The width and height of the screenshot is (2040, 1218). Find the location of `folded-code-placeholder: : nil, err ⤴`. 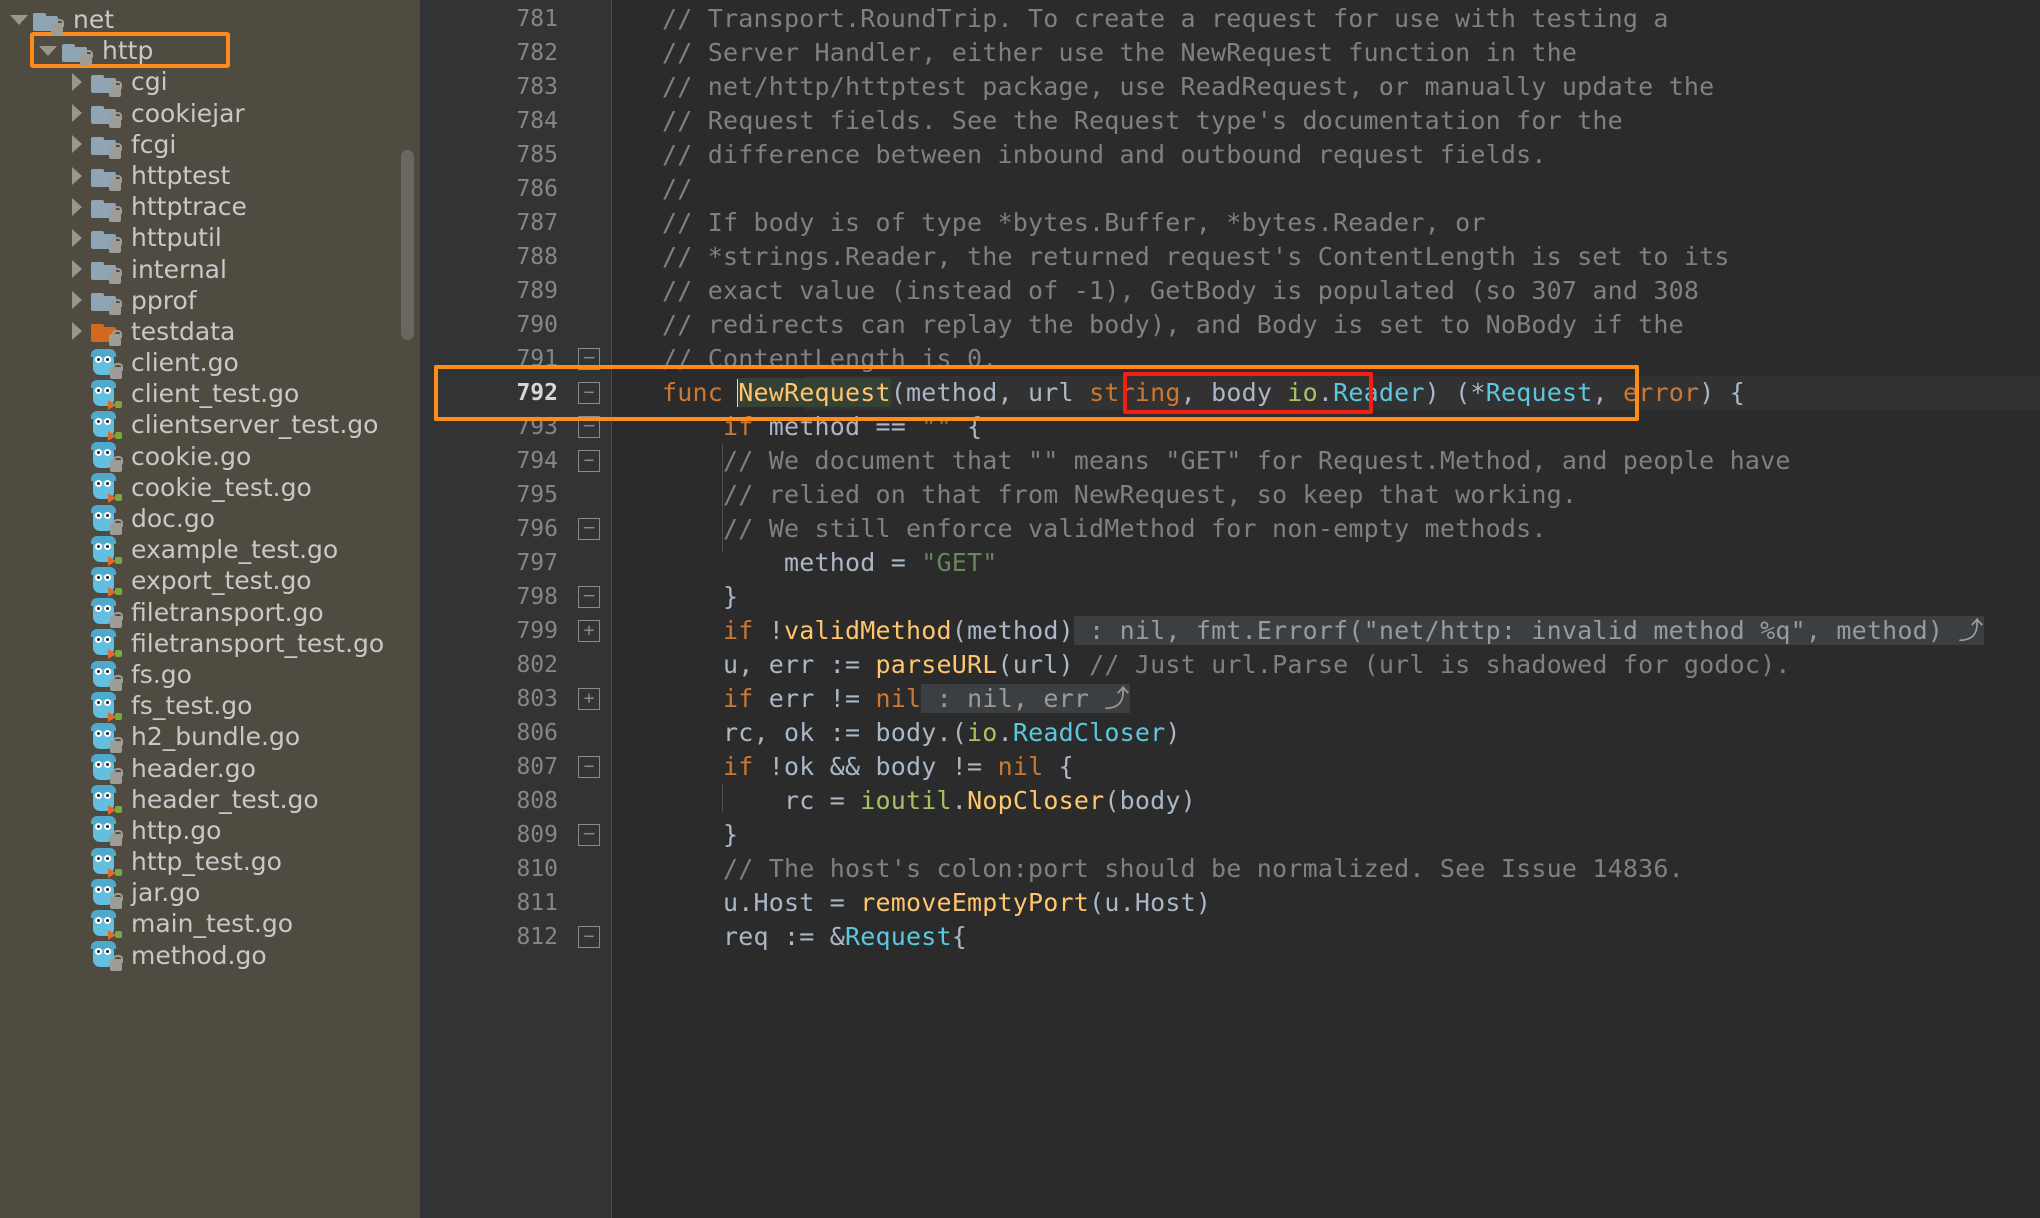

folded-code-placeholder: : nil, err ⤴ is located at coordinates (1025, 698).